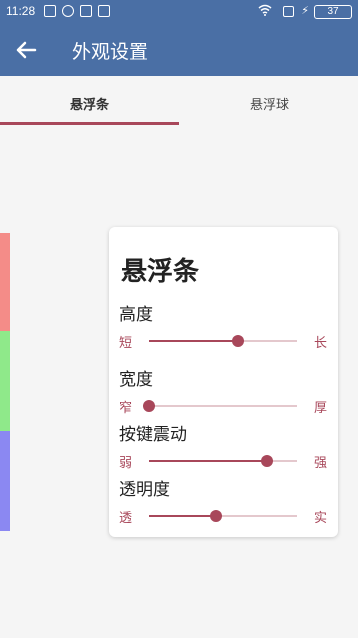  What do you see at coordinates (321, 518) in the screenshot?
I see `max-label: 实` at bounding box center [321, 518].